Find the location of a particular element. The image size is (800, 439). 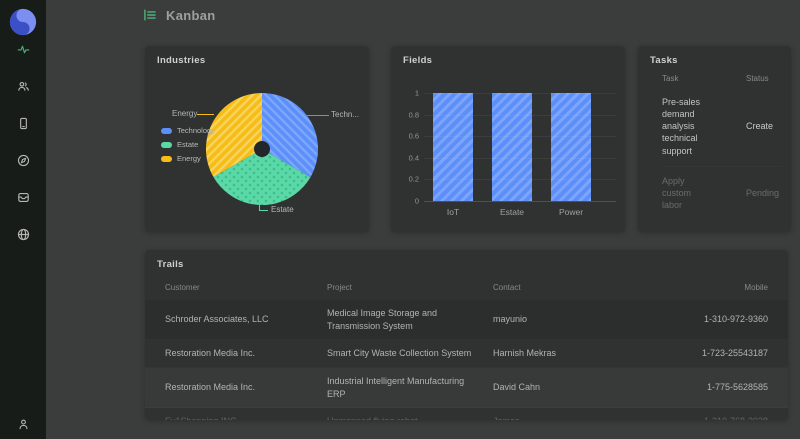

x-axis-label: IoT is located at coordinates (453, 212).